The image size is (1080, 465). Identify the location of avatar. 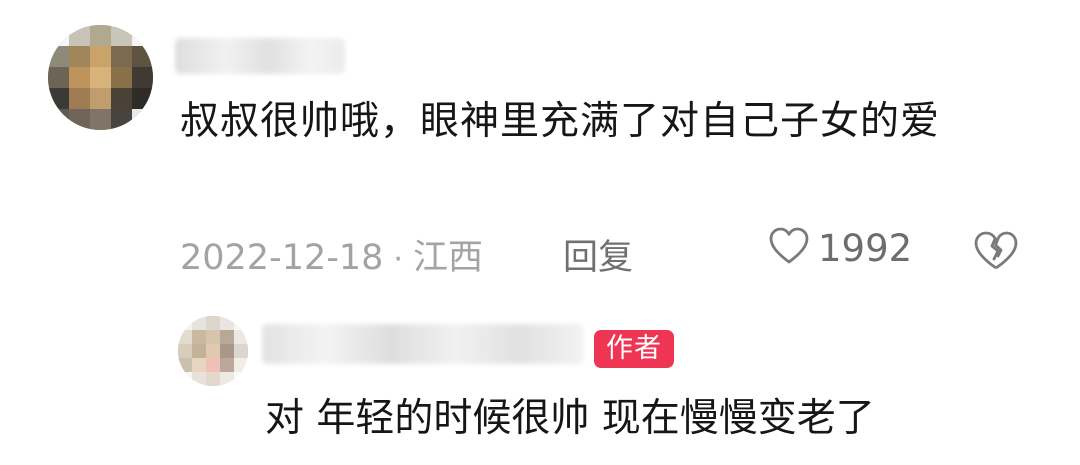
(100, 77).